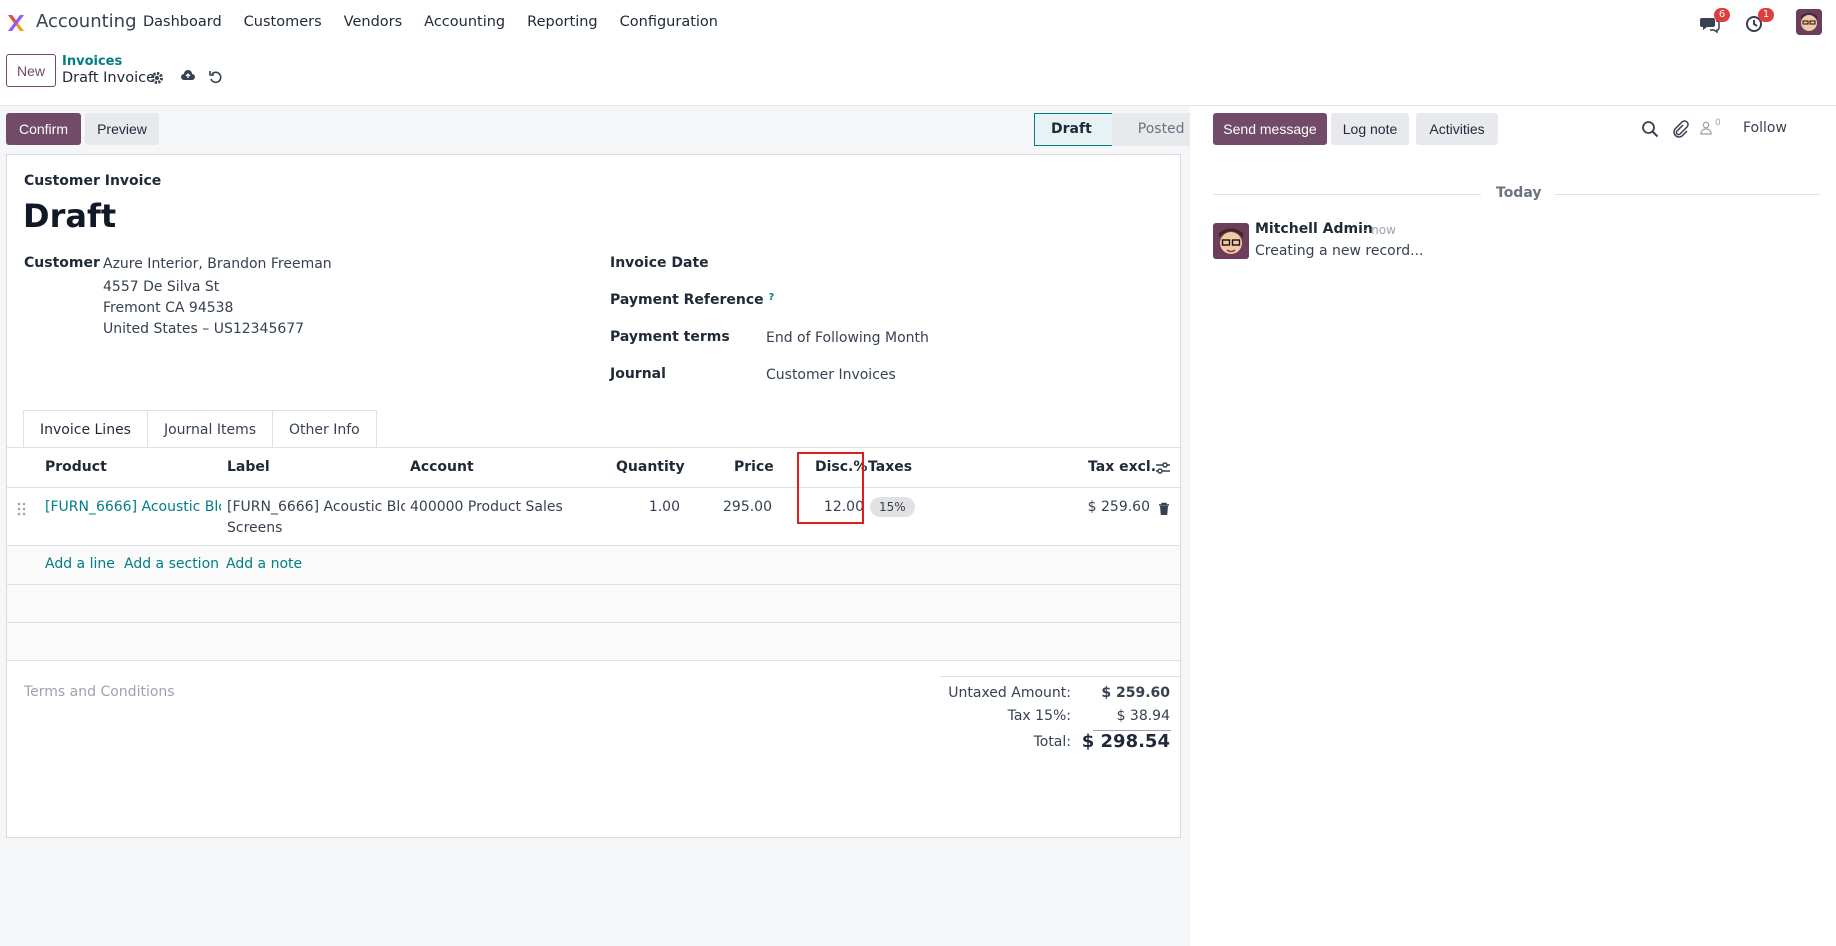 The width and height of the screenshot is (1836, 946). I want to click on followers-button: 0, so click(1713, 128).